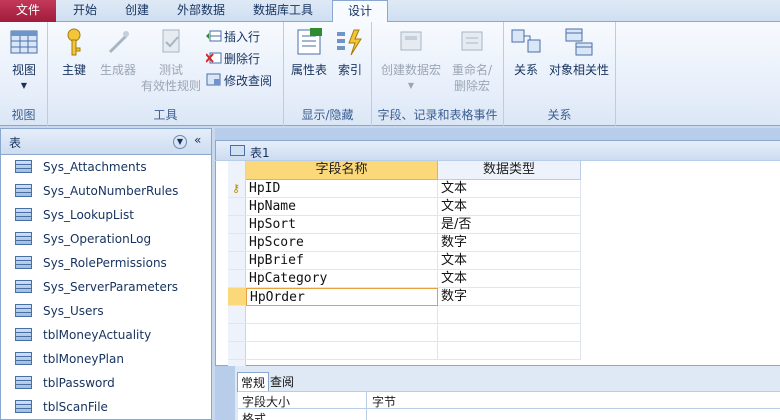  I want to click on nav-item-sys-attachments: Sys_Attachments, so click(106, 167).